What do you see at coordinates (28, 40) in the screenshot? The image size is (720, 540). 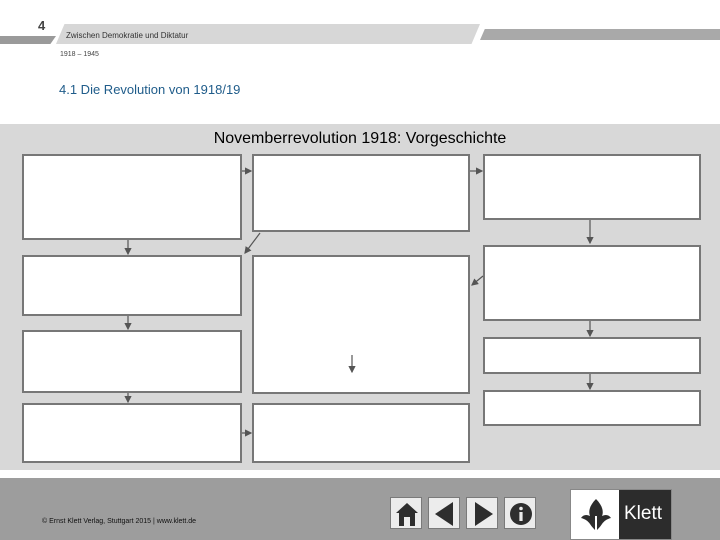 I see `header-accent-bar-left` at bounding box center [28, 40].